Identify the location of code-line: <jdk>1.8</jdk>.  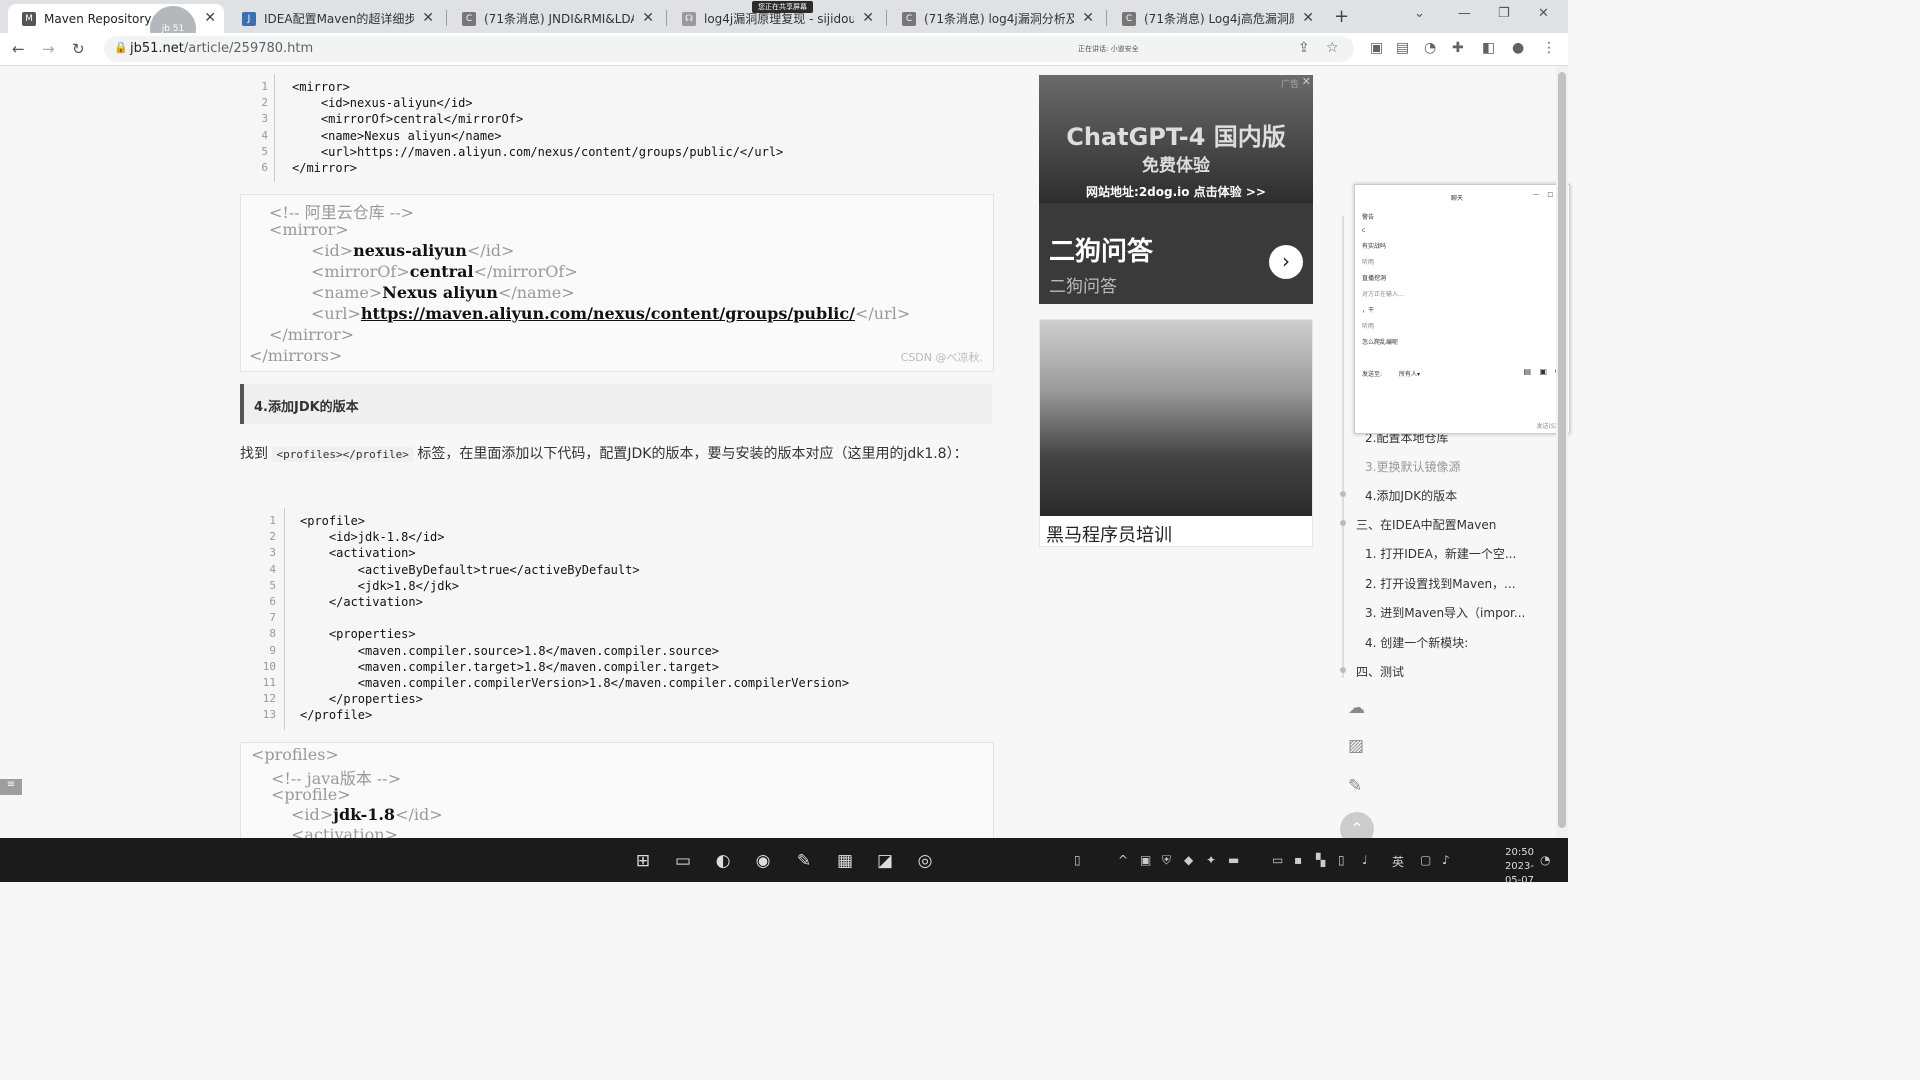
(379, 585).